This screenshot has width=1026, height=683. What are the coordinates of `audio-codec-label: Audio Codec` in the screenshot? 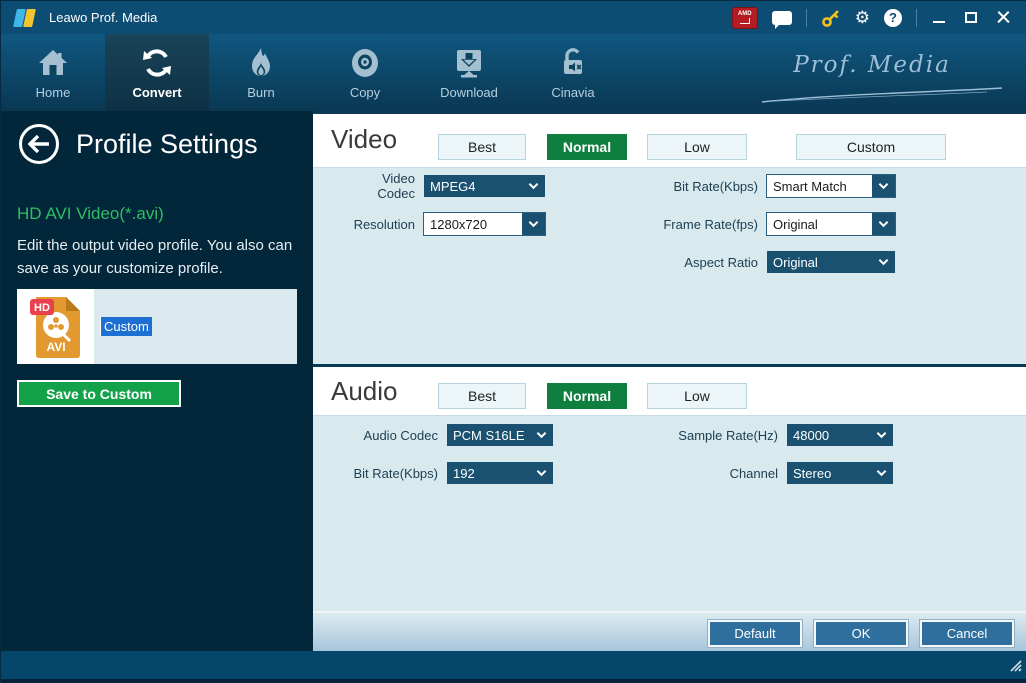 It's located at (400, 435).